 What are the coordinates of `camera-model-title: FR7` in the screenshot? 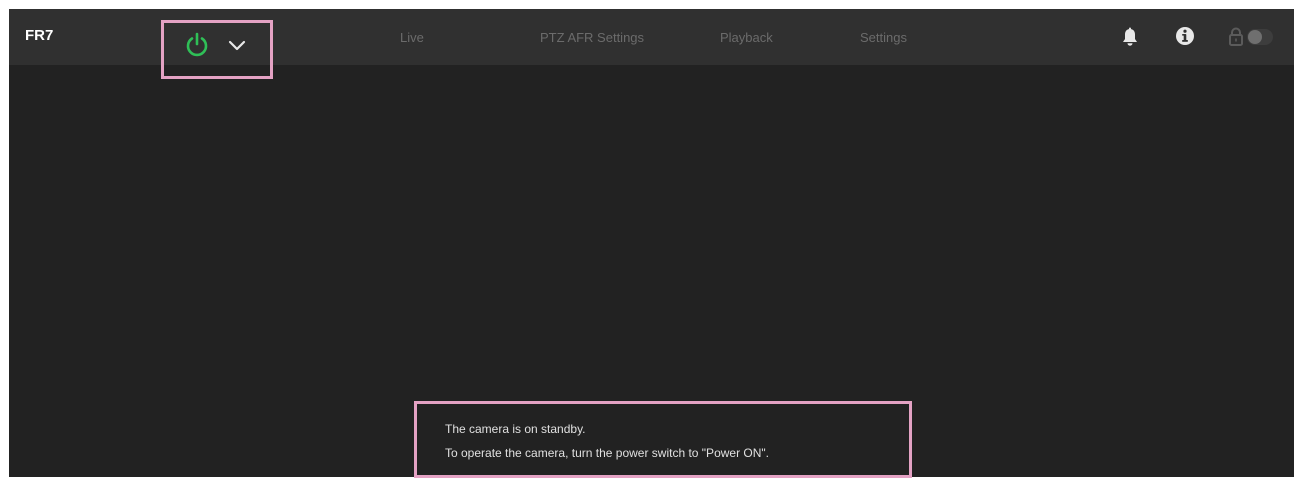 It's located at (39, 35).